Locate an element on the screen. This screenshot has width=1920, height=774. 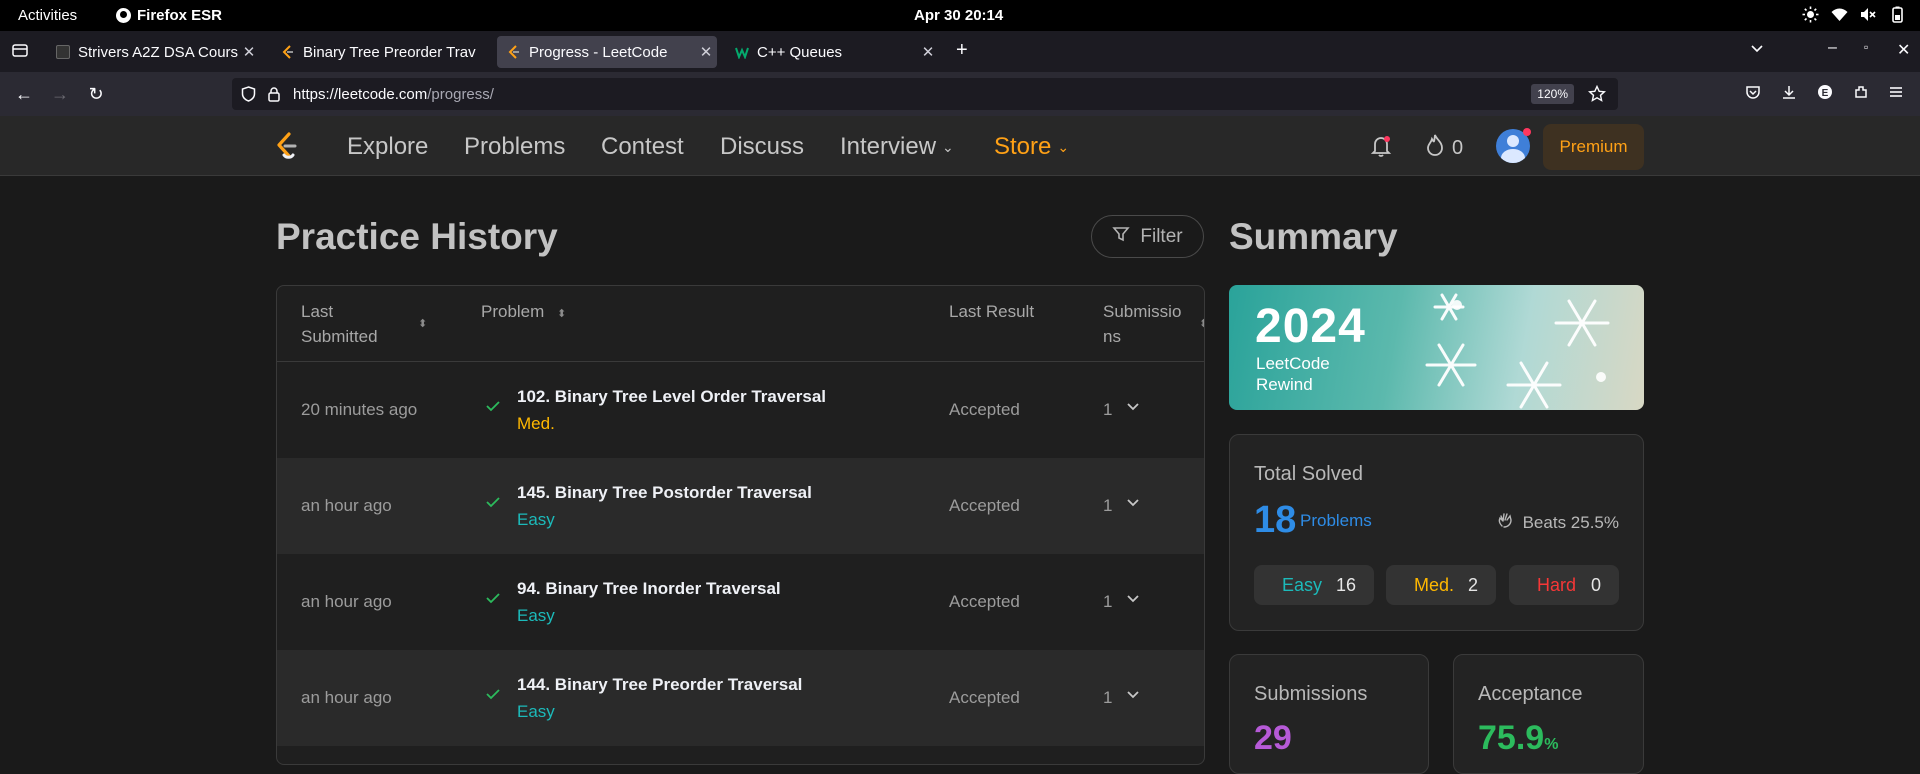
leetcode-logo-icon is located at coordinates (287, 146).